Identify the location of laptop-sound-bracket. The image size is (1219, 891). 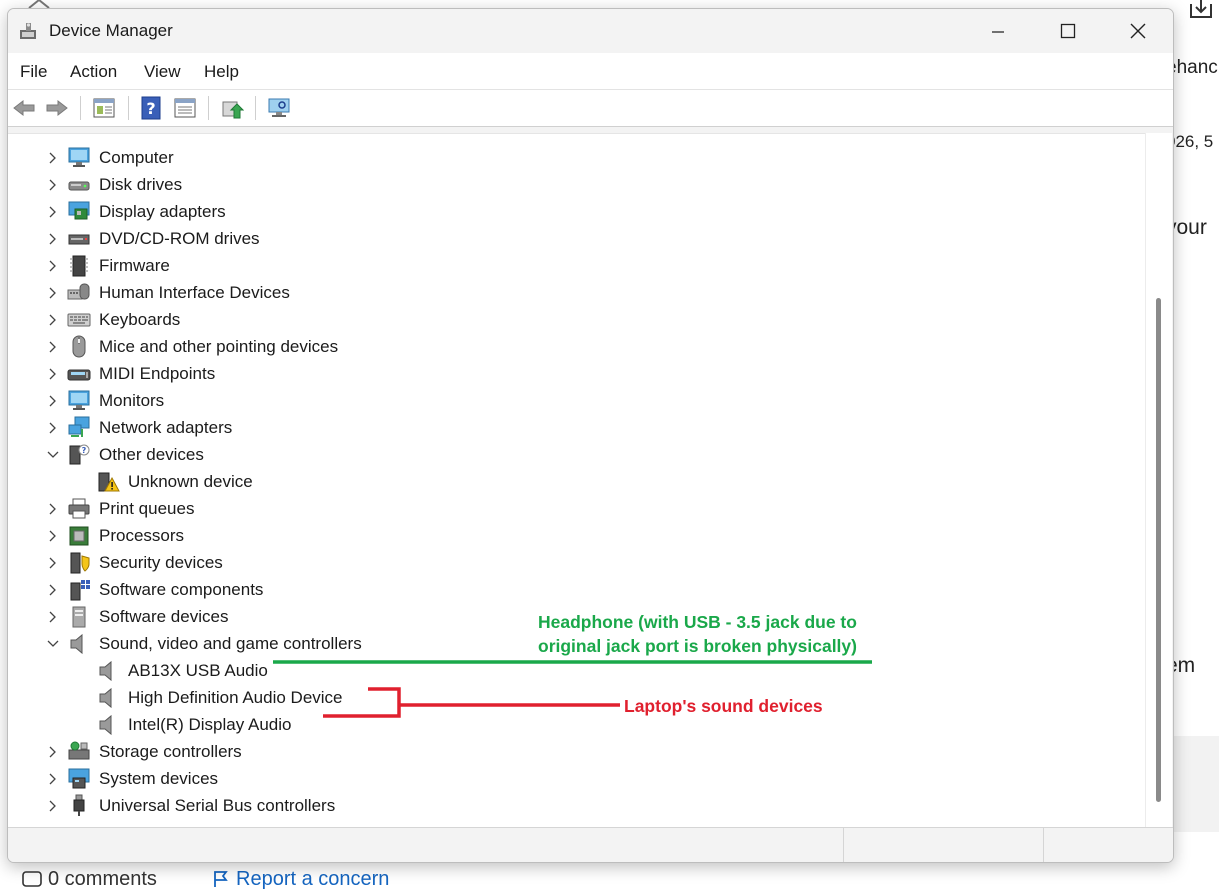
(471, 702).